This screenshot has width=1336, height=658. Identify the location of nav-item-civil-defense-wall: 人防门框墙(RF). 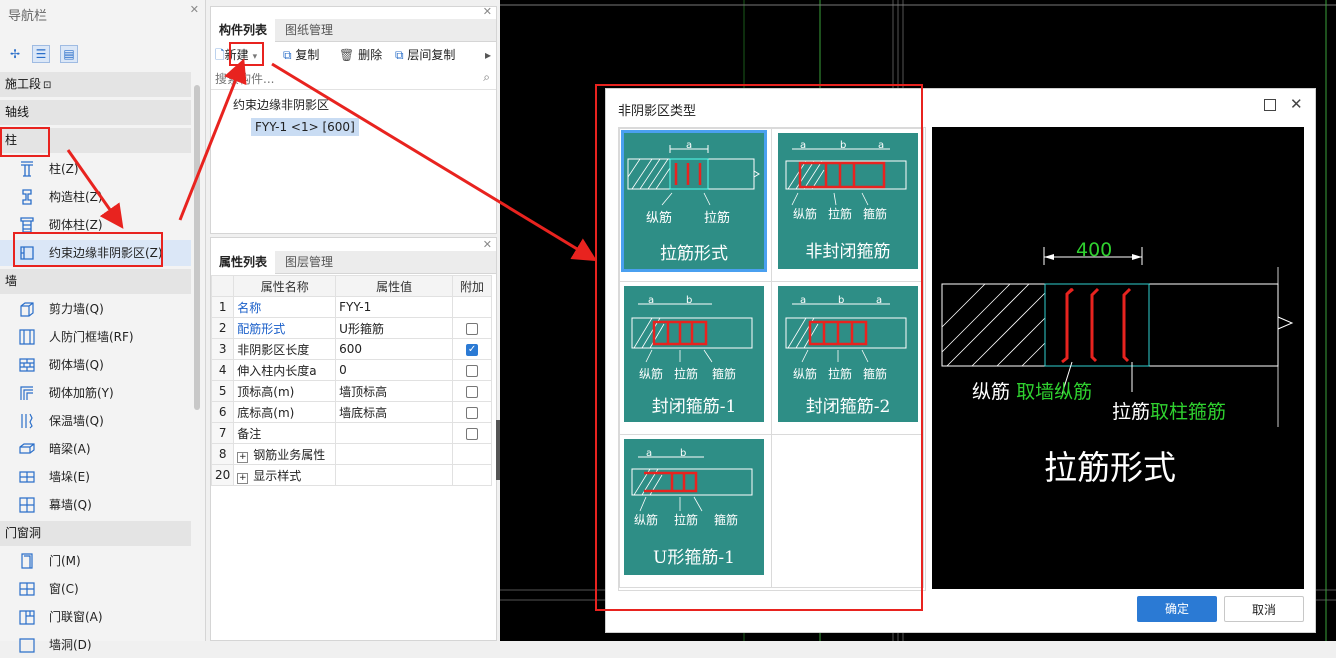
(95, 337).